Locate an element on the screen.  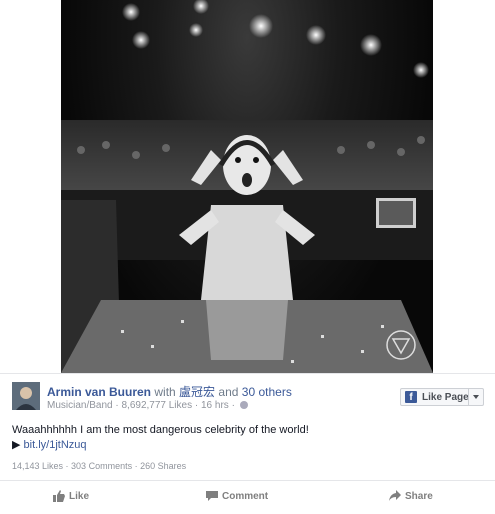
and-word: and is located at coordinates (228, 392).